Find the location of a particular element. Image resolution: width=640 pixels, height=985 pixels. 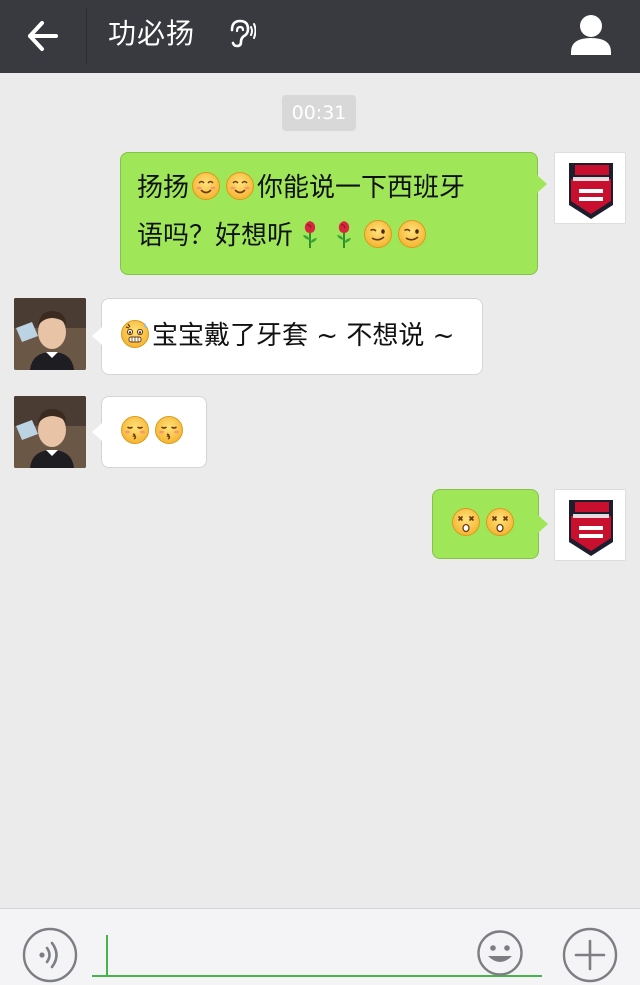

back-arrow-icon is located at coordinates (43, 36).